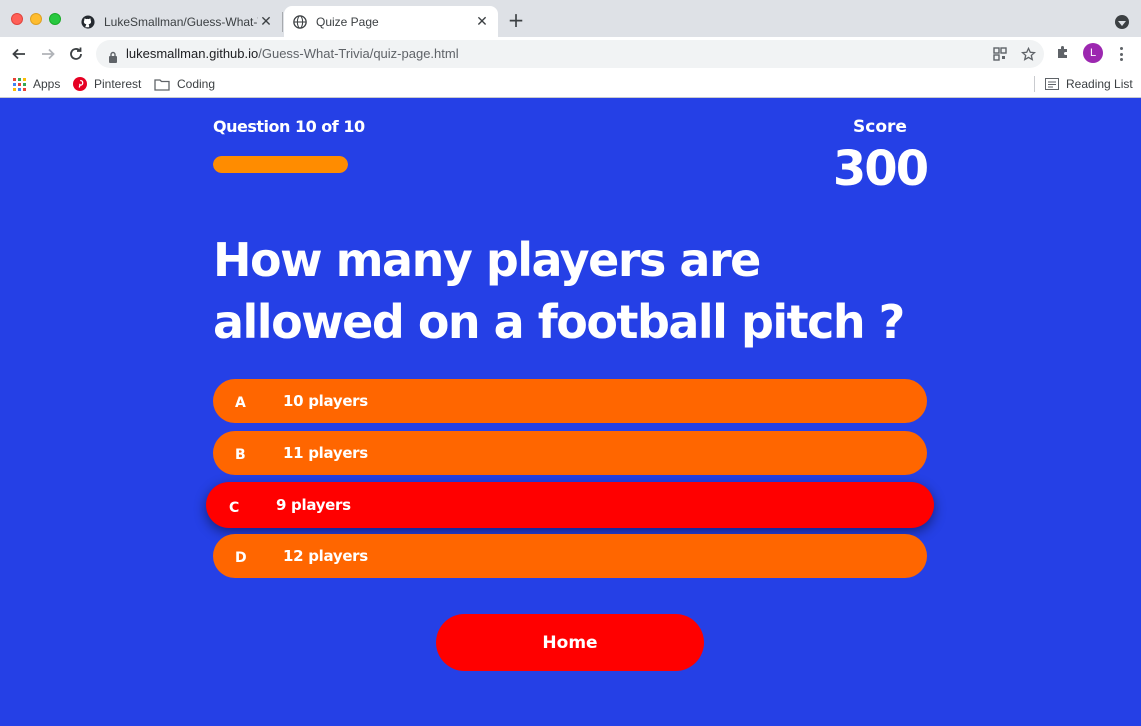  I want to click on browser-menu-icon, so click(1121, 54).